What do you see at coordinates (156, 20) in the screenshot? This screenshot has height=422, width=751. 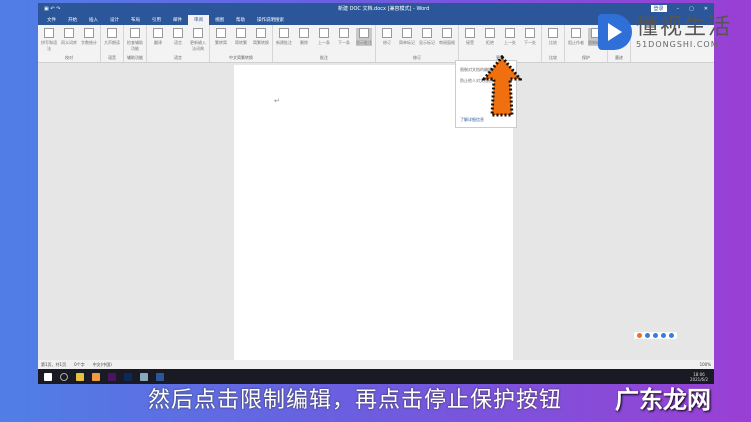 I see `tab: 引用` at bounding box center [156, 20].